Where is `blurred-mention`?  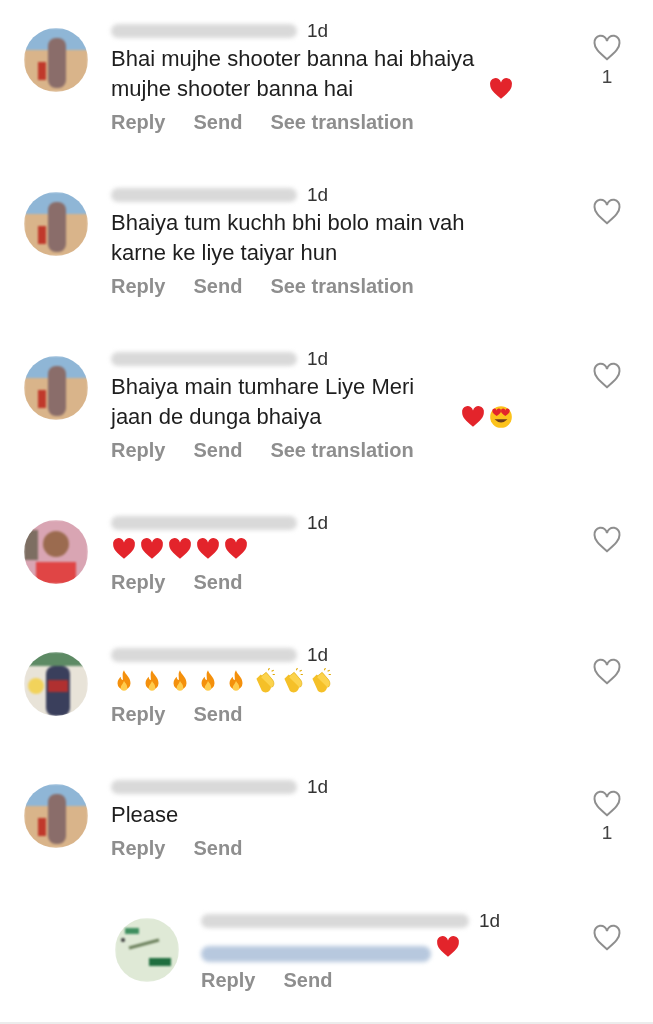 blurred-mention is located at coordinates (316, 954).